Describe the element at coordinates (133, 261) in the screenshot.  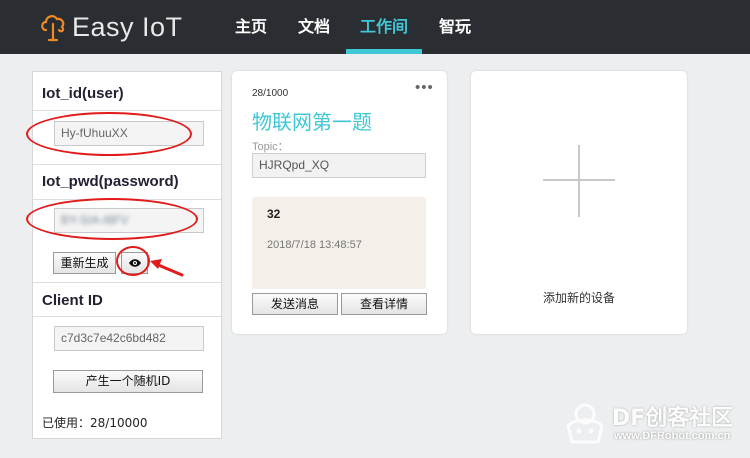
I see `annotation-circle-eye` at that location.